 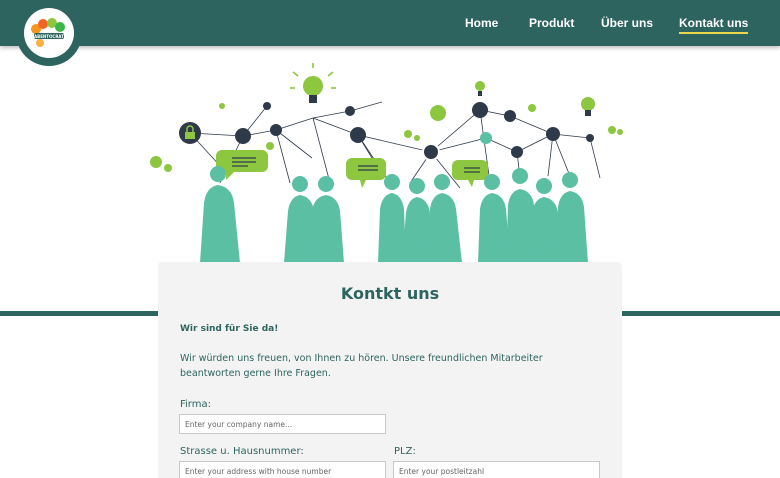 I want to click on page-title: Kontkt uns, so click(x=390, y=293).